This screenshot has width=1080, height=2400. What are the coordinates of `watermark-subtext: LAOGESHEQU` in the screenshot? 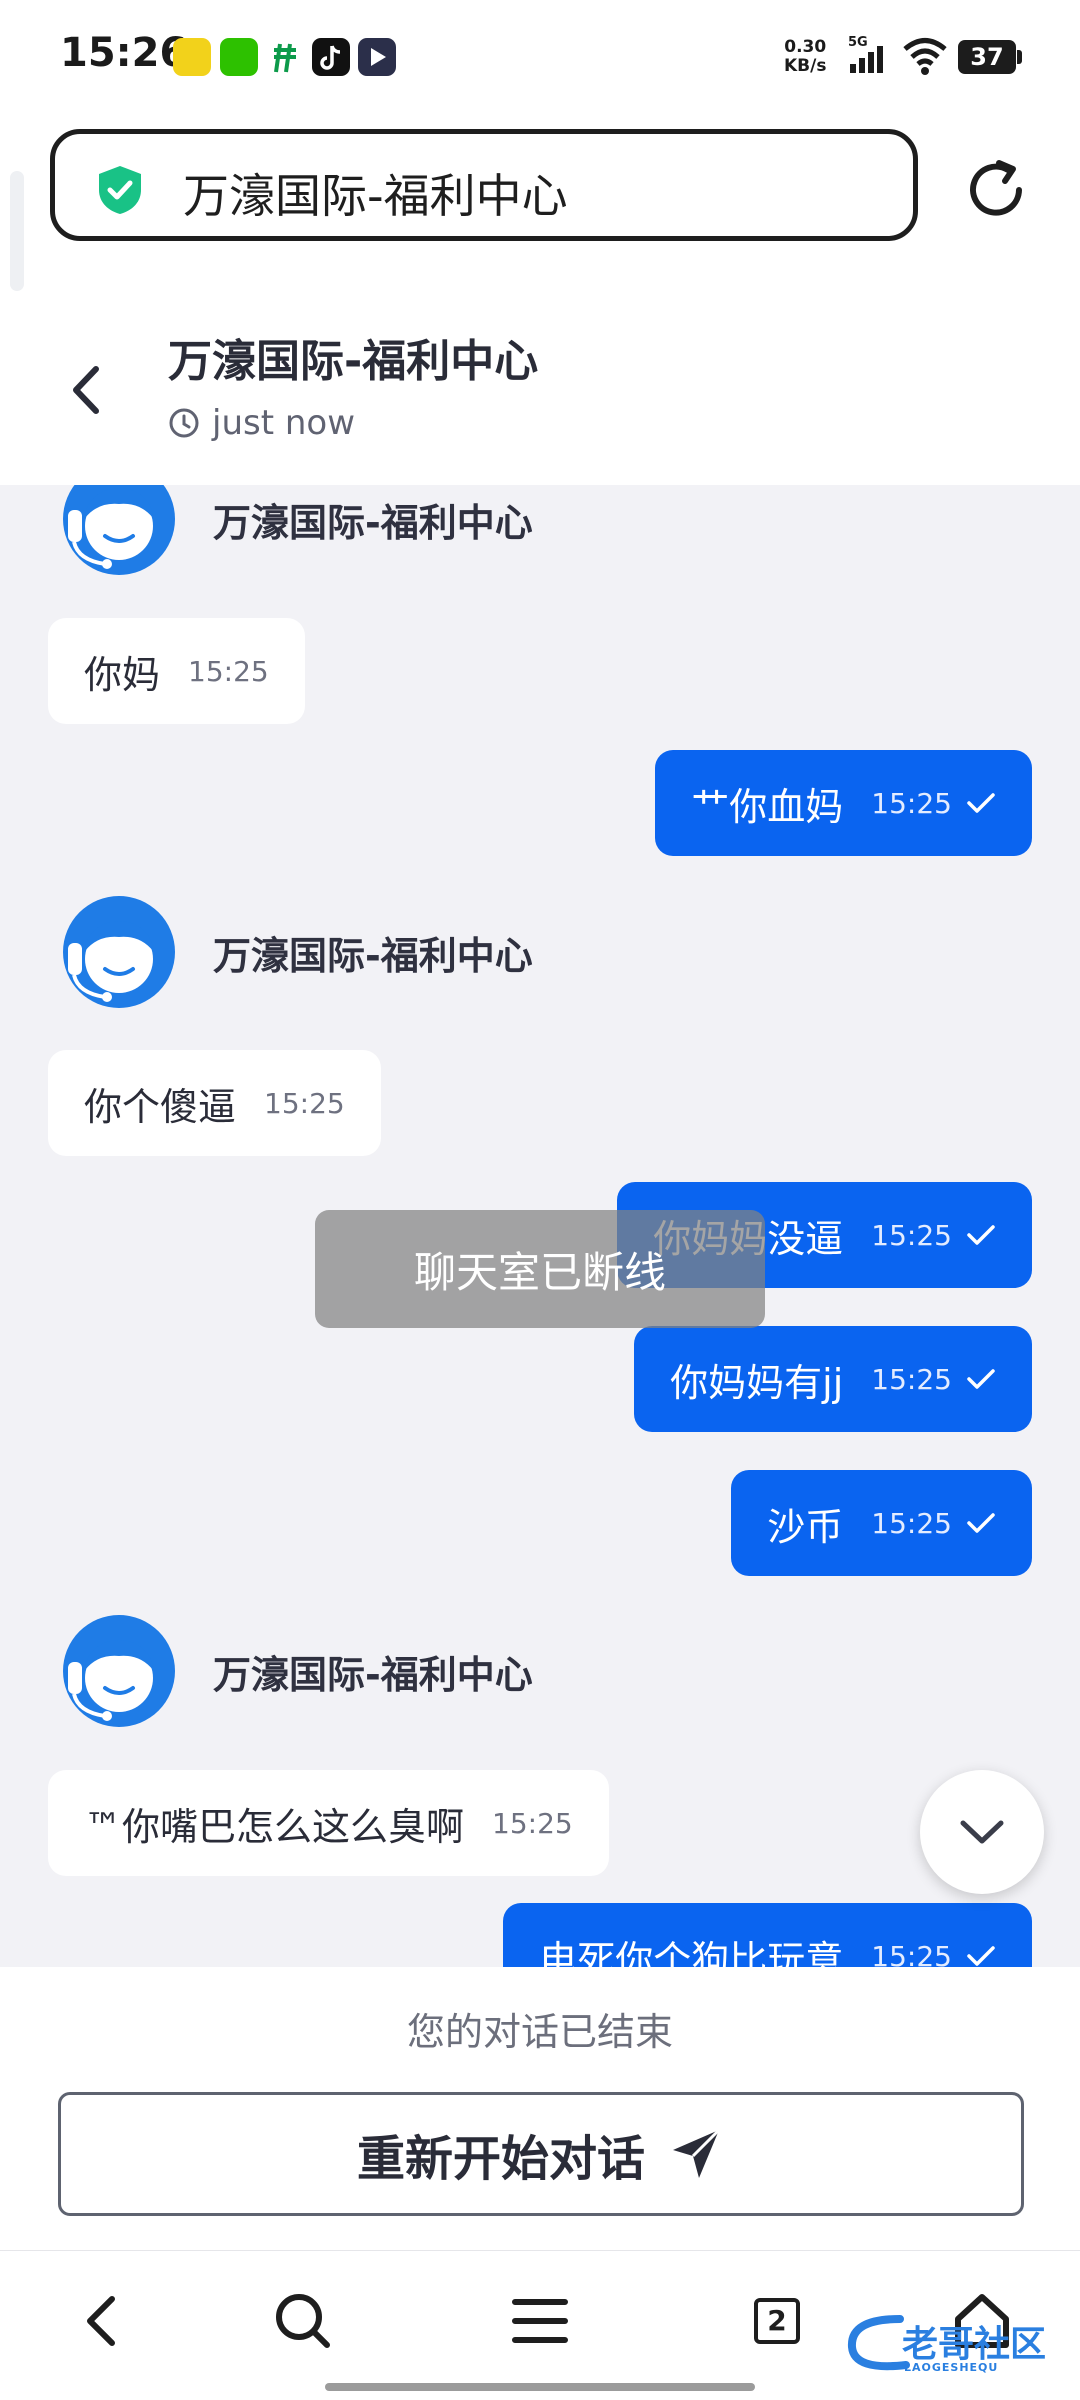 It's located at (951, 2367).